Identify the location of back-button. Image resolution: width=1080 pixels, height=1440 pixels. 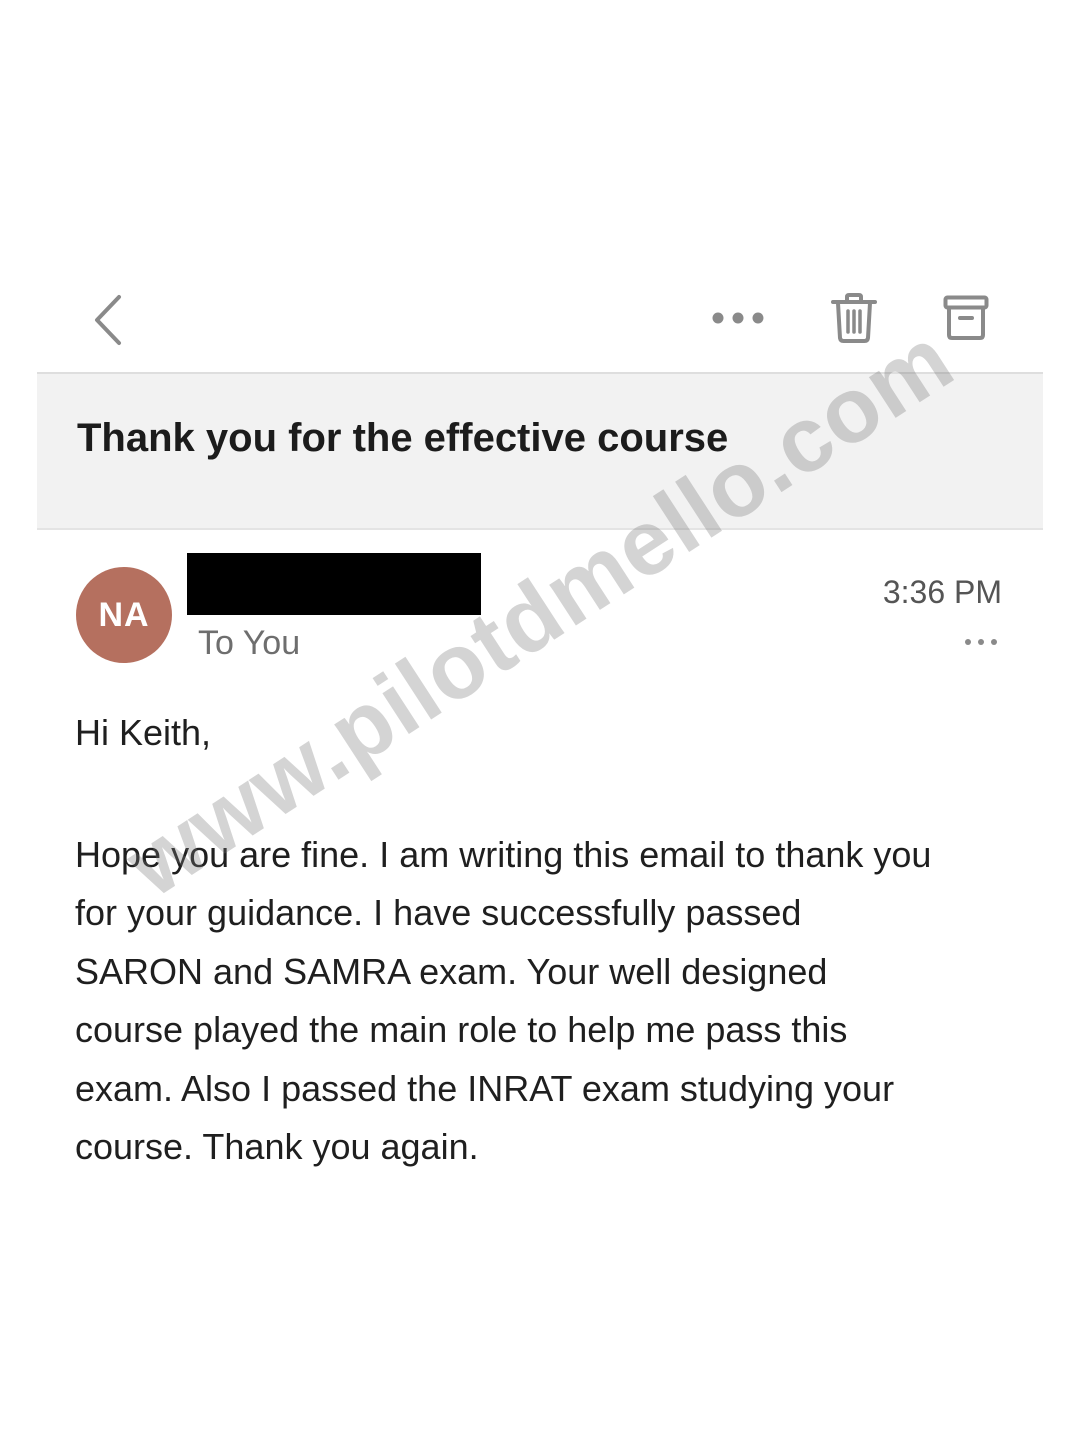
(108, 320).